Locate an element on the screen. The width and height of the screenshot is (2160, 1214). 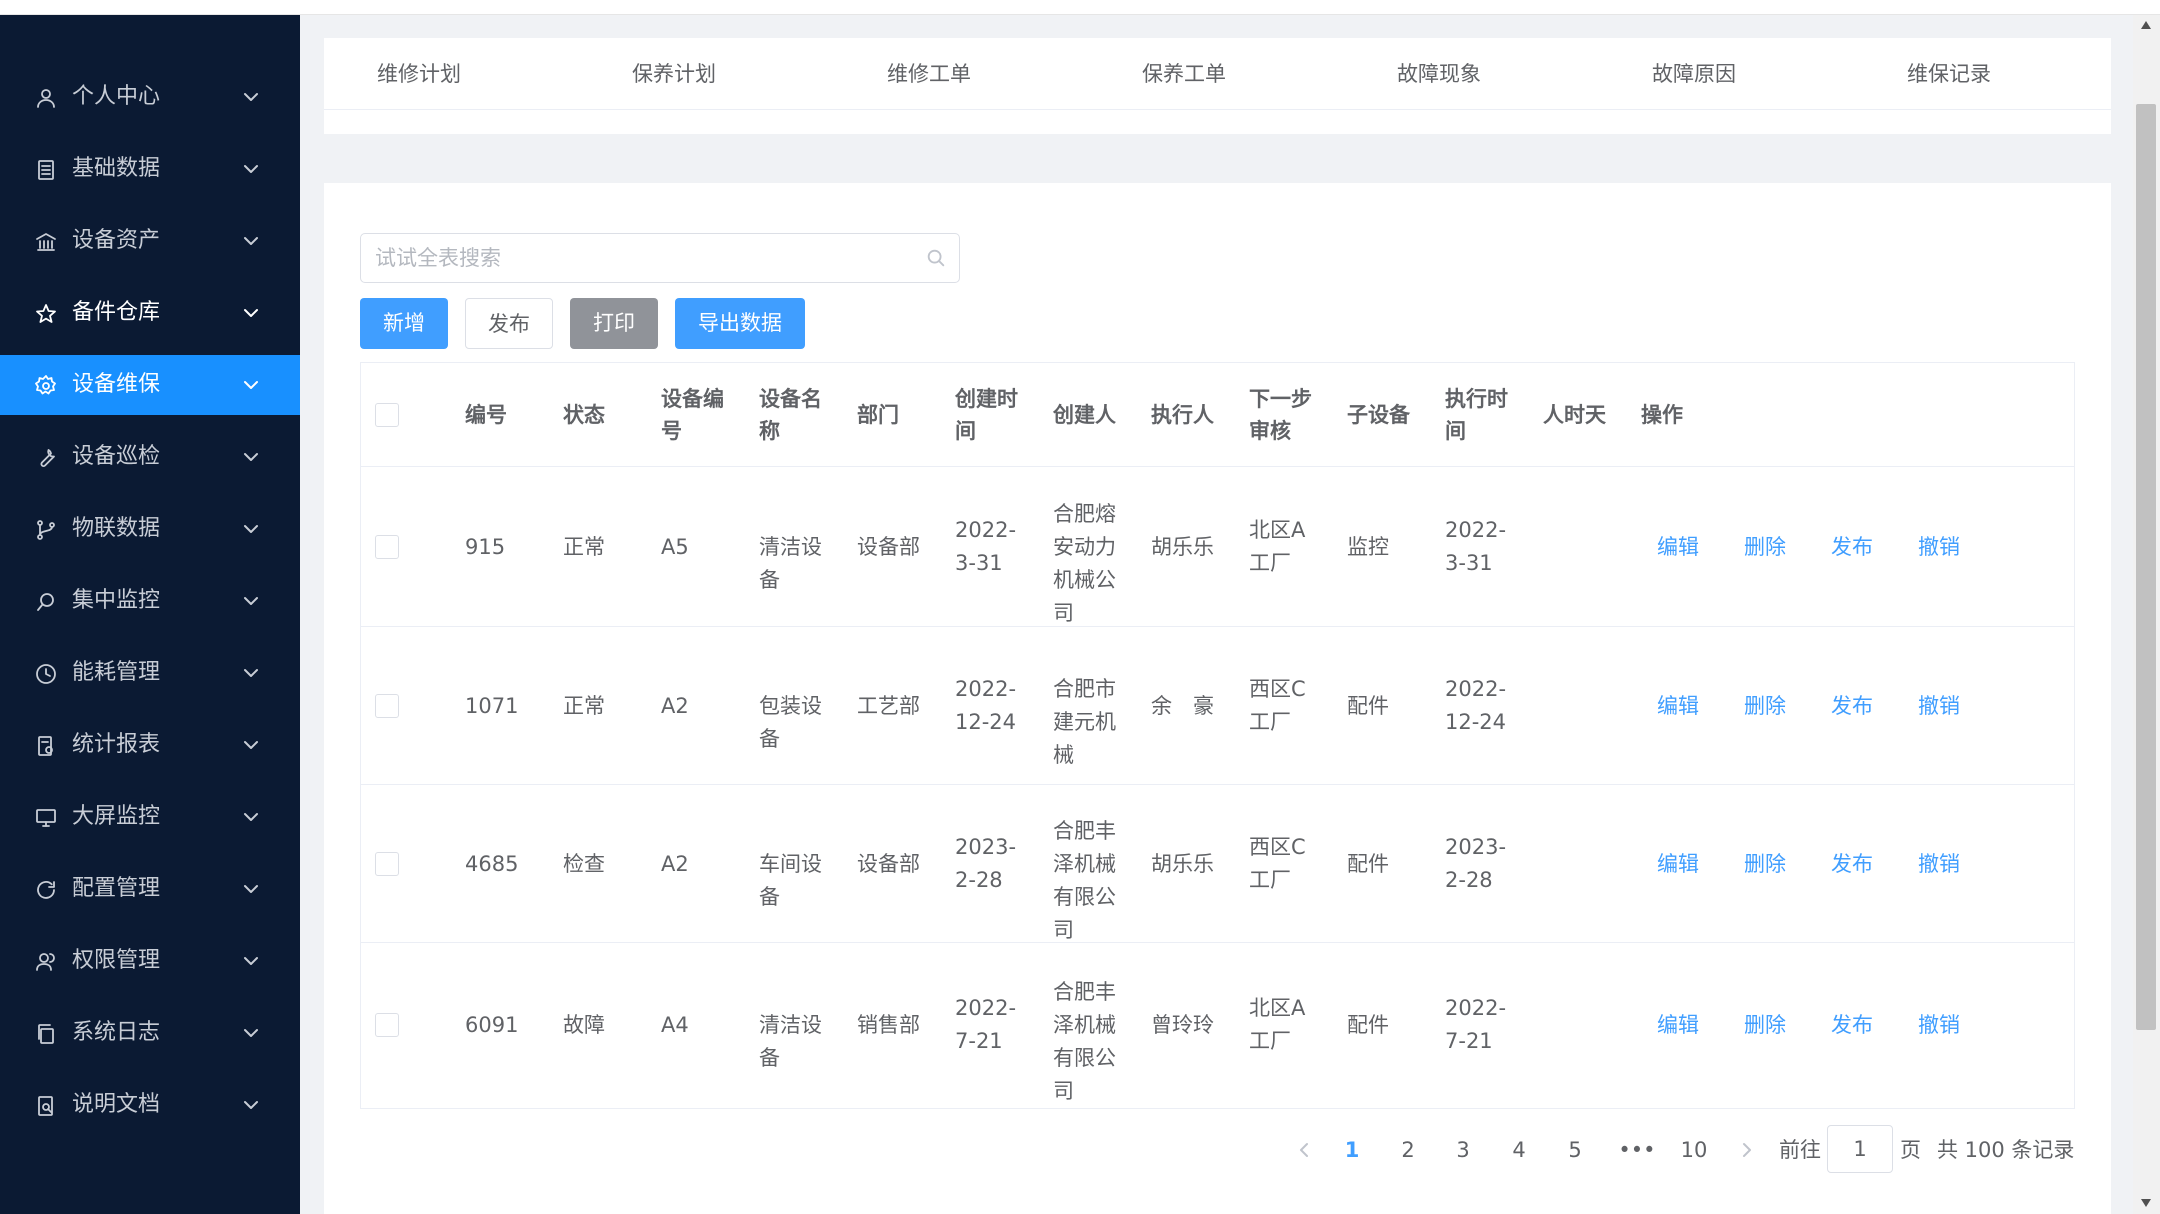
sidebar-item-label: 说明文档 is located at coordinates (116, 1104).